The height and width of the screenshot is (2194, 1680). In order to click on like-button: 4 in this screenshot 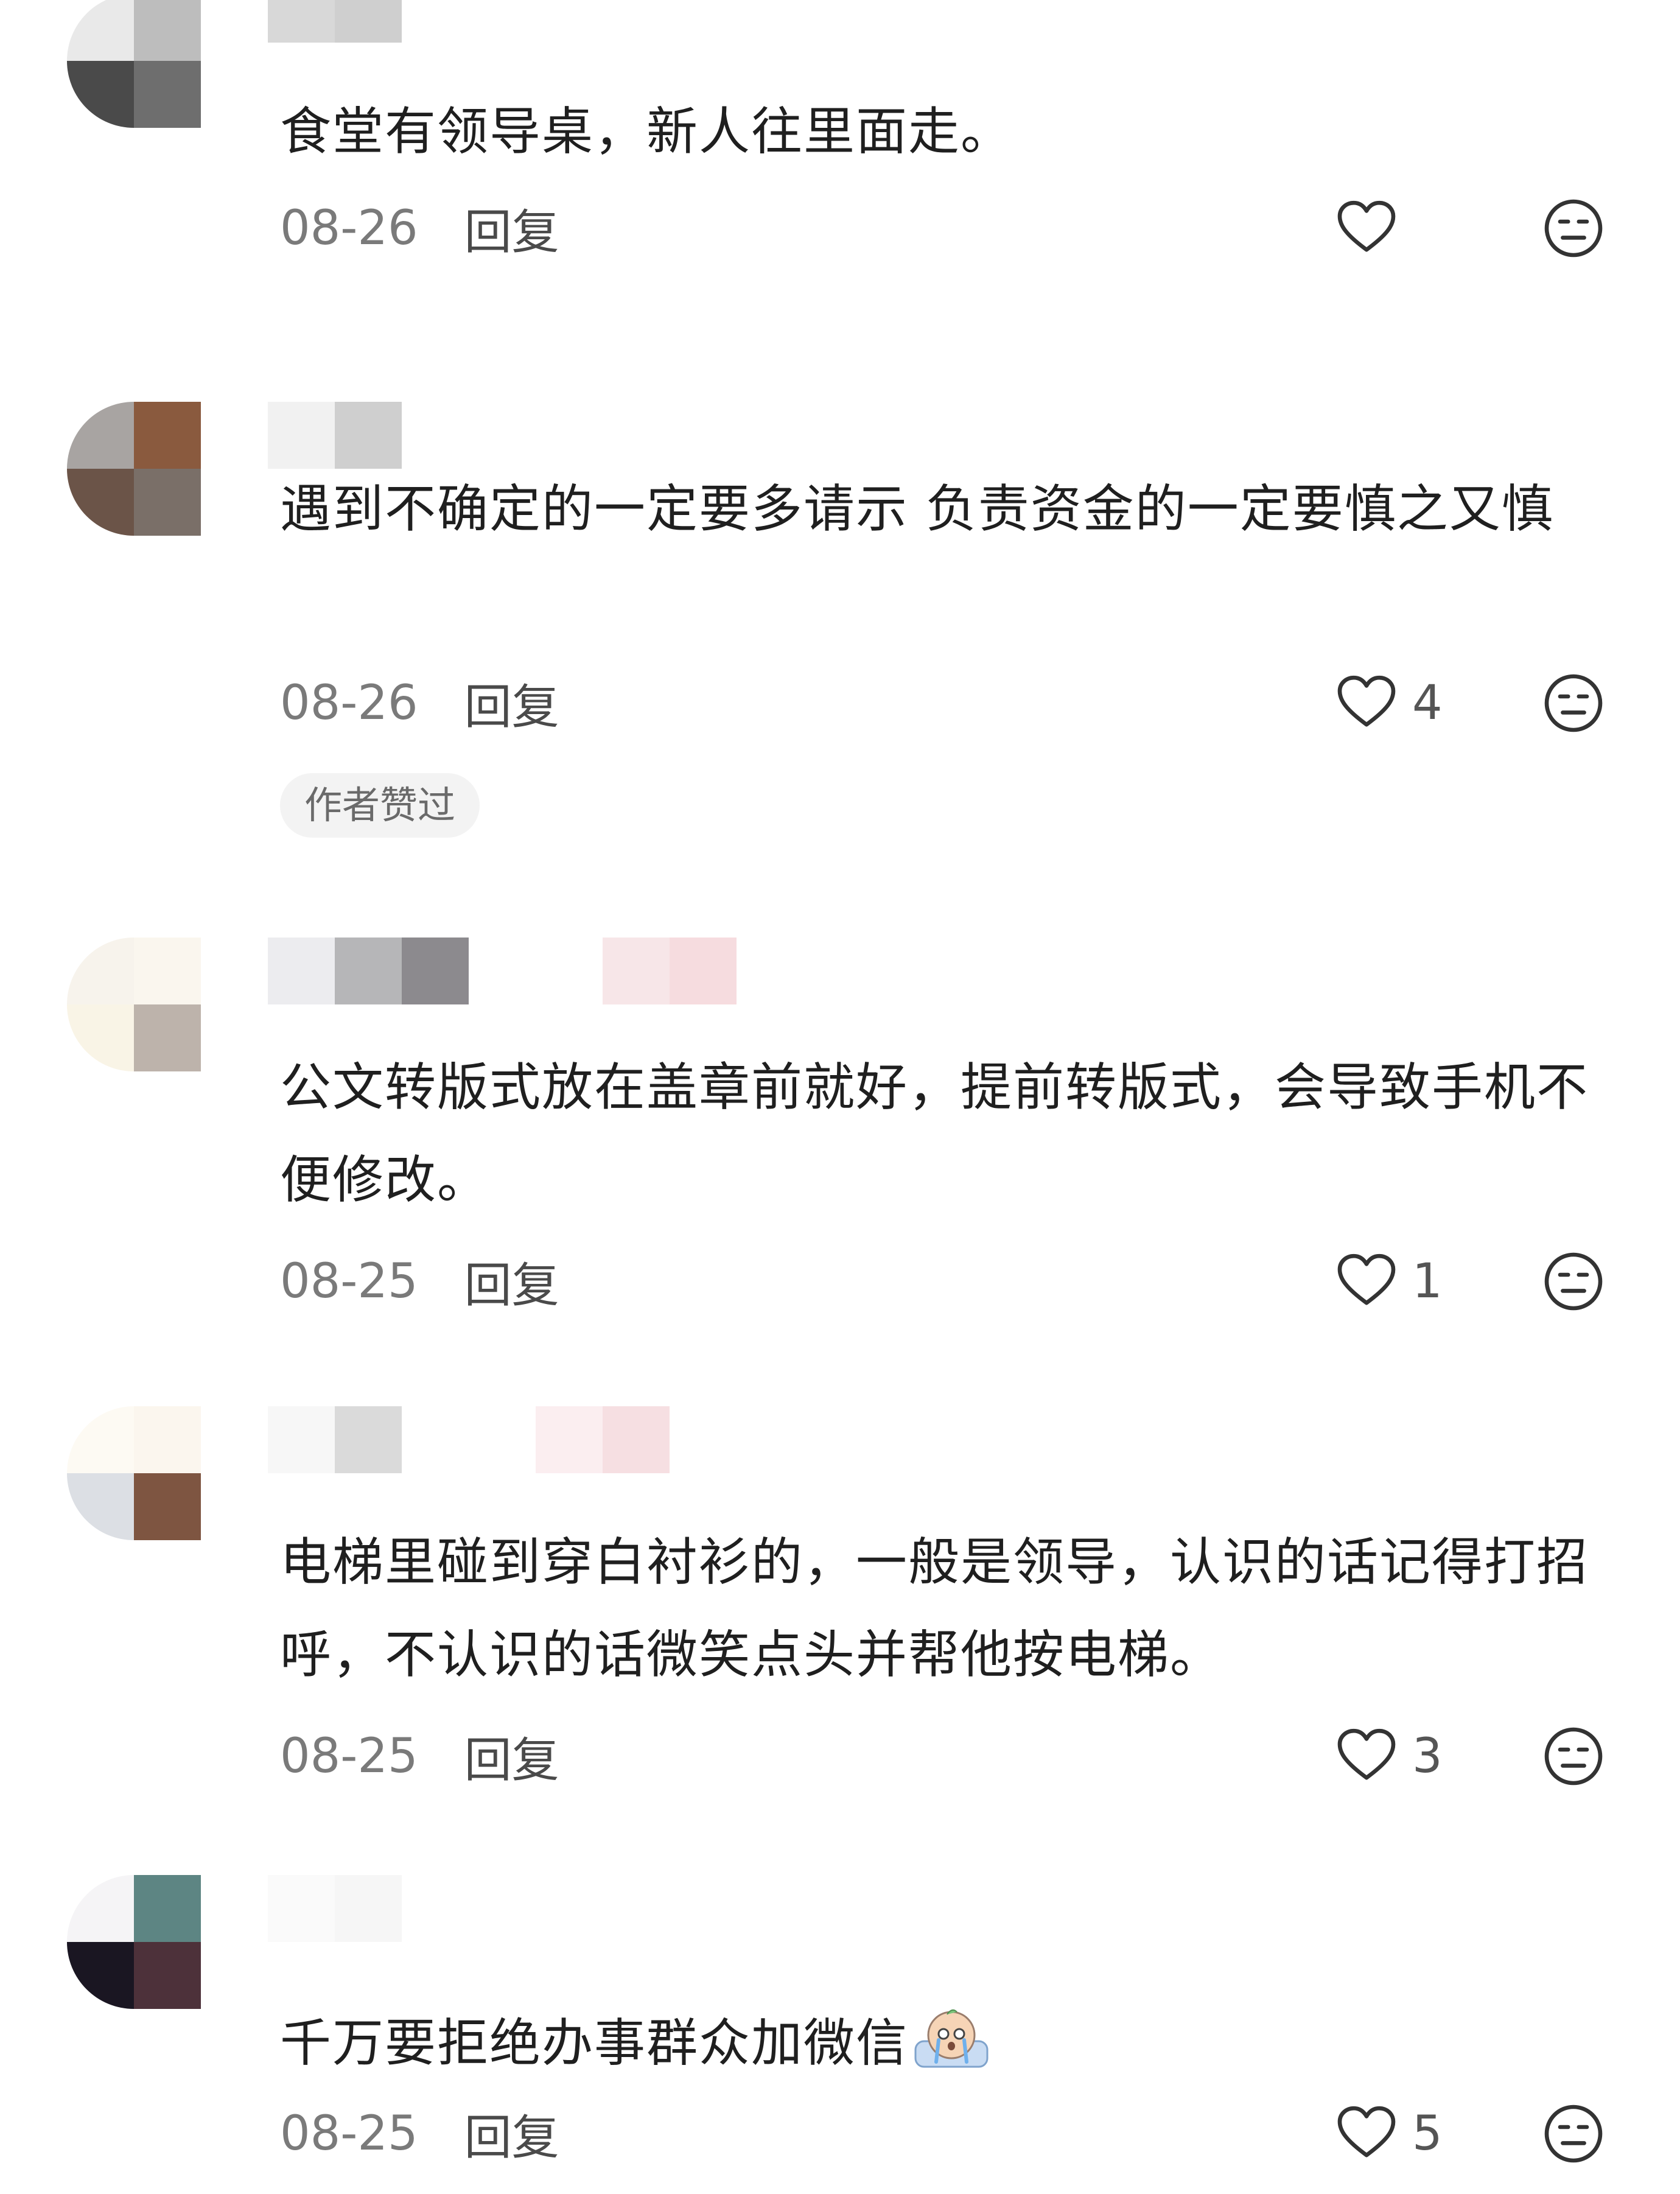, I will do `click(1388, 703)`.